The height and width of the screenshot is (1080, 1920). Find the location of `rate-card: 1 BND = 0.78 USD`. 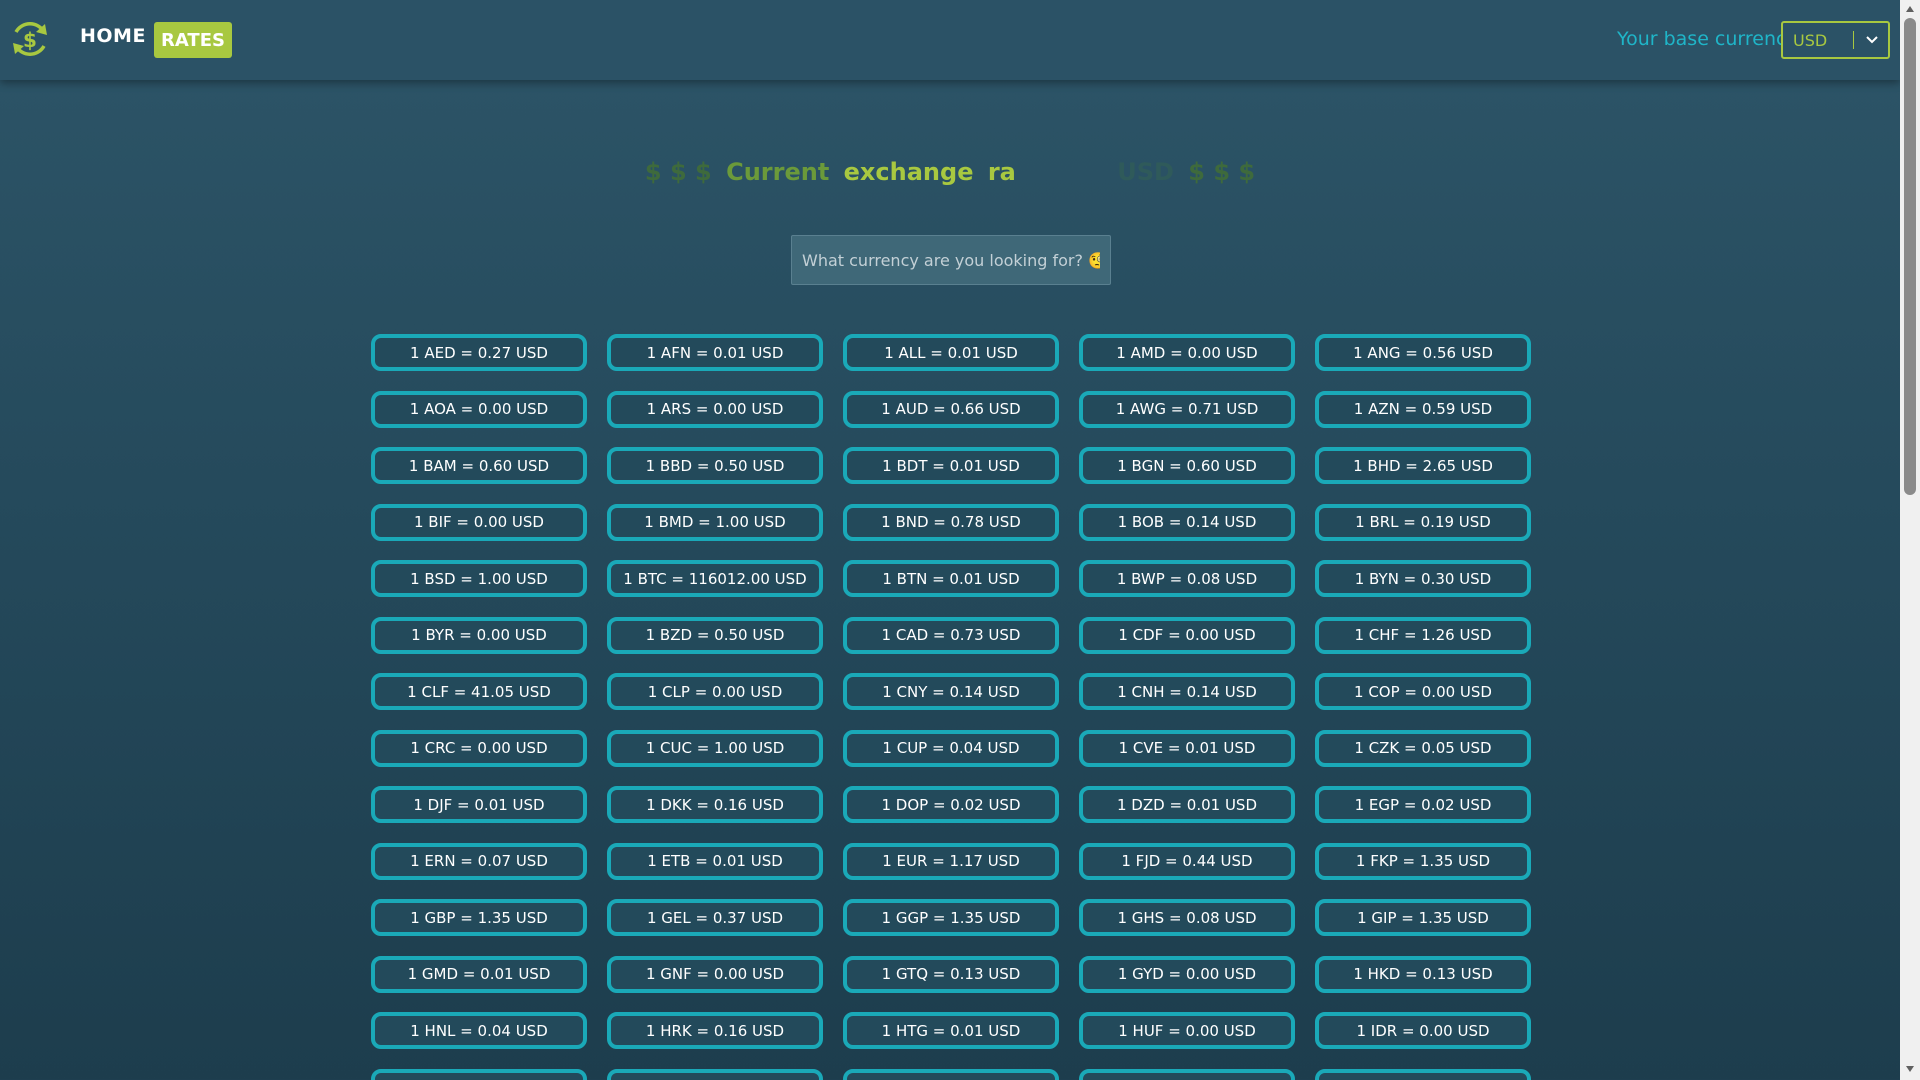

rate-card: 1 BND = 0.78 USD is located at coordinates (951, 522).